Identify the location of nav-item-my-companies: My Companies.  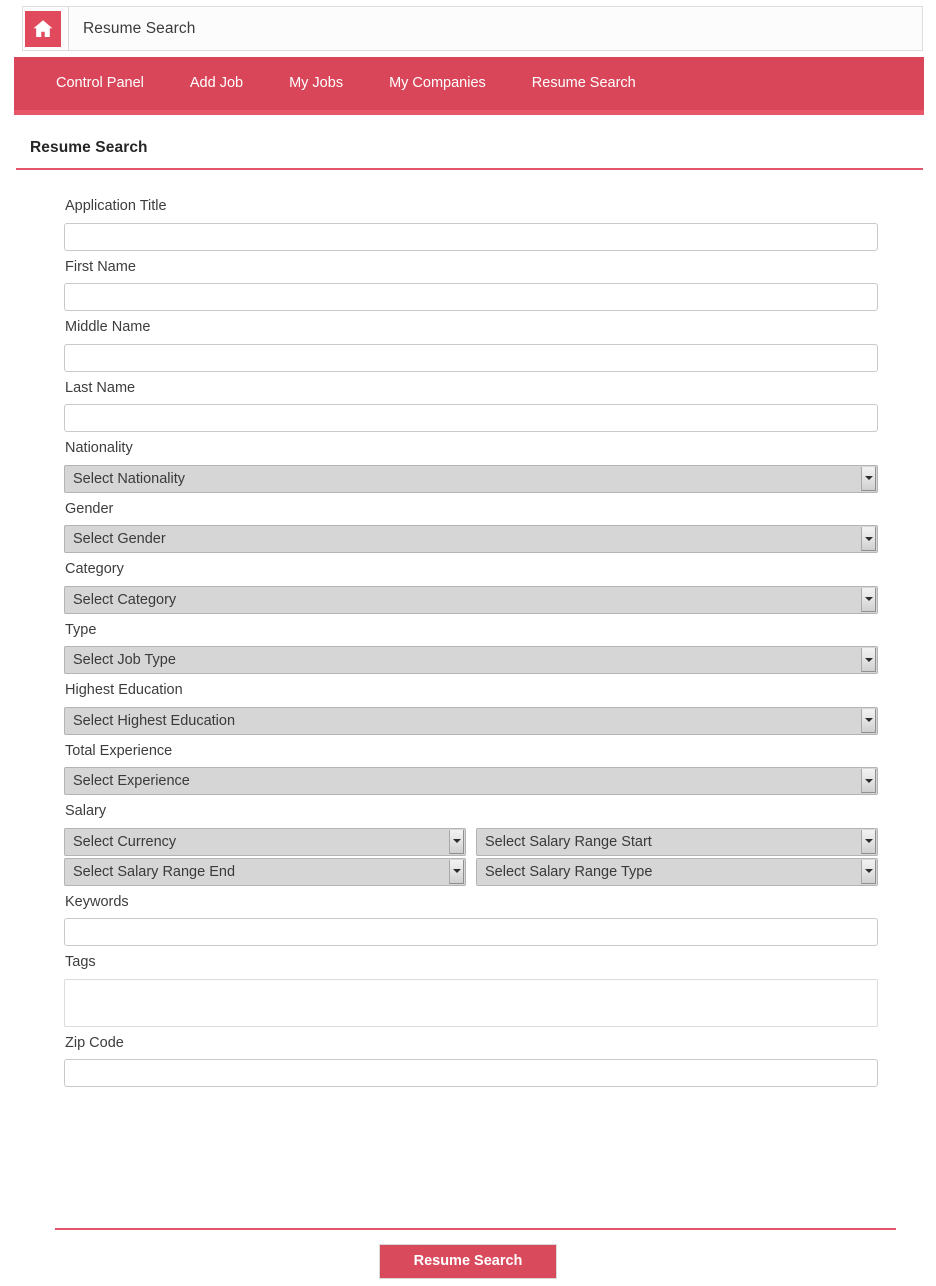
(437, 83).